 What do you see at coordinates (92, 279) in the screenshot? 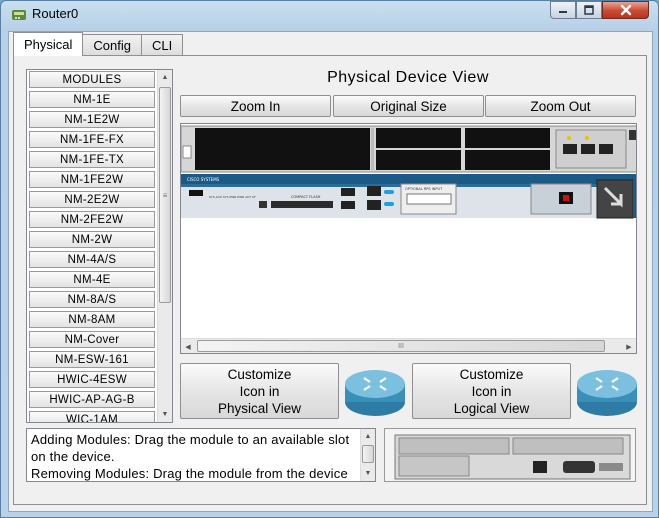
I see `module-item: NM-4E` at bounding box center [92, 279].